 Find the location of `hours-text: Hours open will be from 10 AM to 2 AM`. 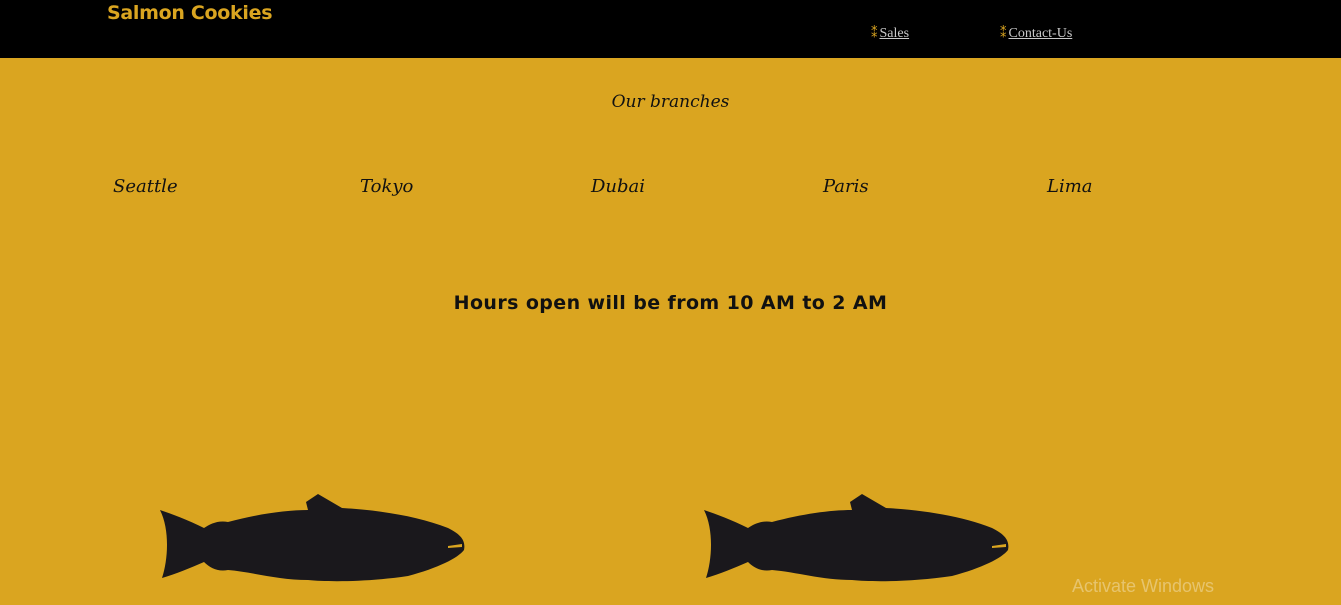

hours-text: Hours open will be from 10 AM to 2 AM is located at coordinates (670, 303).